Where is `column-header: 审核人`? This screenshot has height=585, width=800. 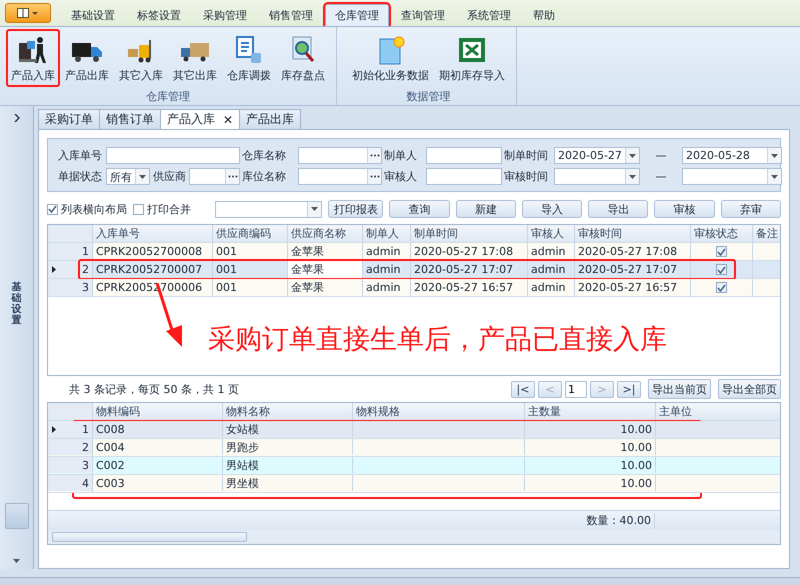 column-header: 审核人 is located at coordinates (551, 233).